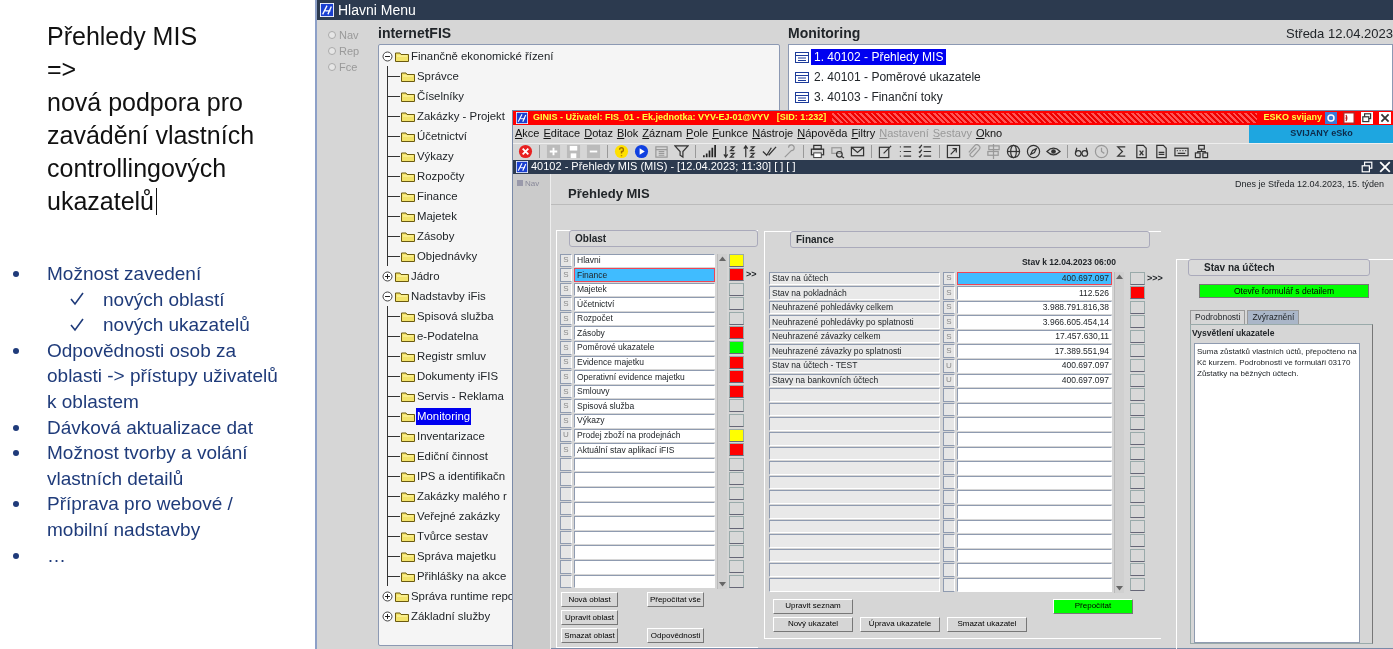 The image size is (1393, 649). Describe the element at coordinates (451, 356) in the screenshot. I see `tree-item: Registr smluv` at that location.